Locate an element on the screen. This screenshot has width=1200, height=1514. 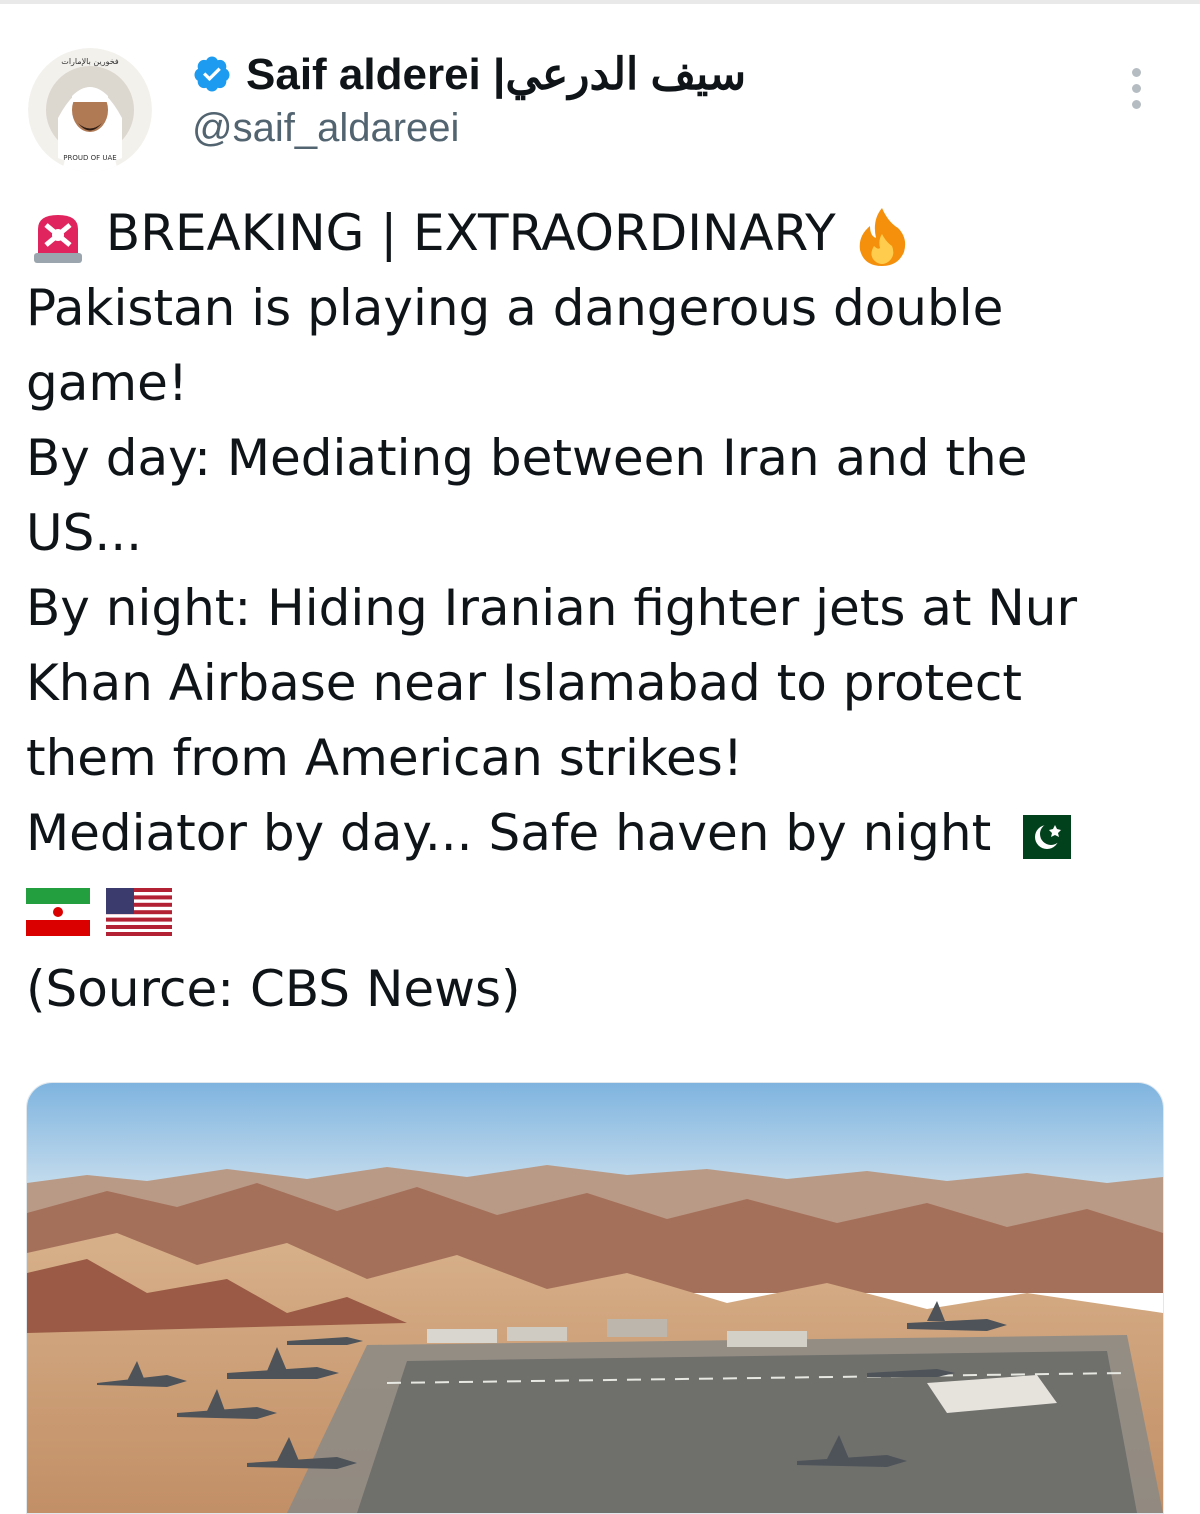
avatar-badge-bottom: PROUD OF UAE is located at coordinates (89, 158).